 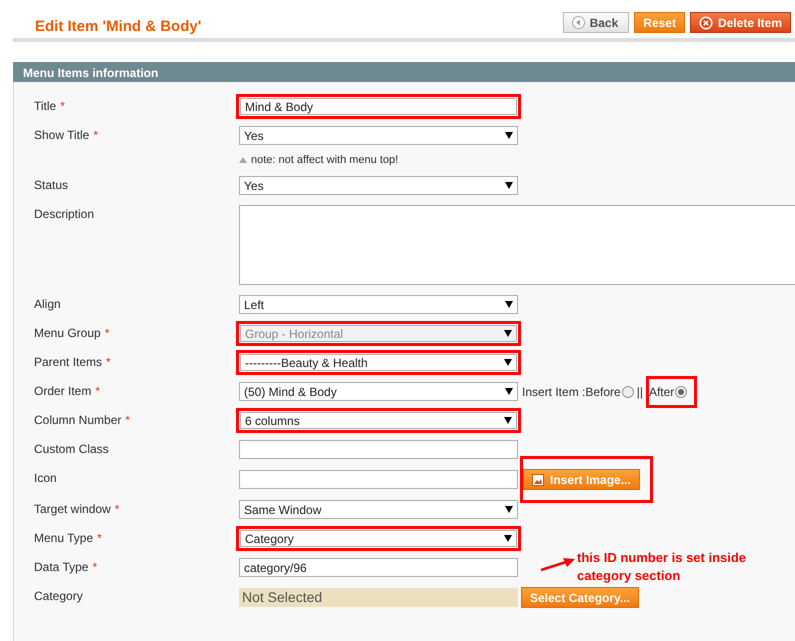 I want to click on select-field: 6 columns, so click(x=378, y=420).